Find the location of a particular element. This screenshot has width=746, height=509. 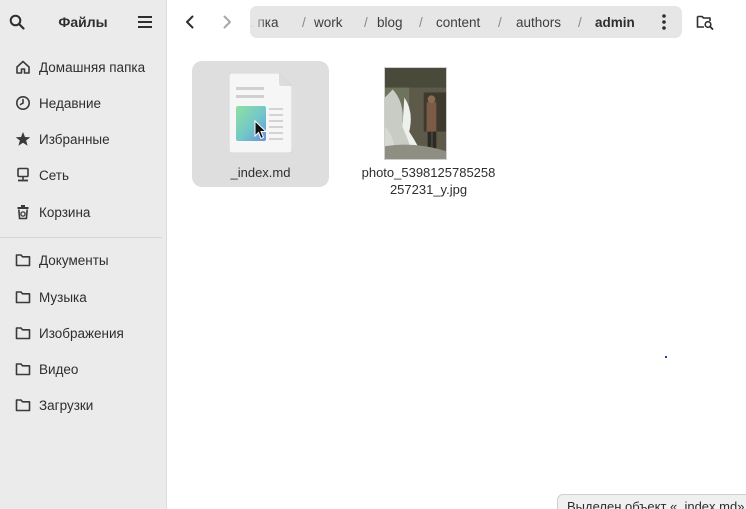

sidebar-item-downloads: Загрузки is located at coordinates (84, 405).